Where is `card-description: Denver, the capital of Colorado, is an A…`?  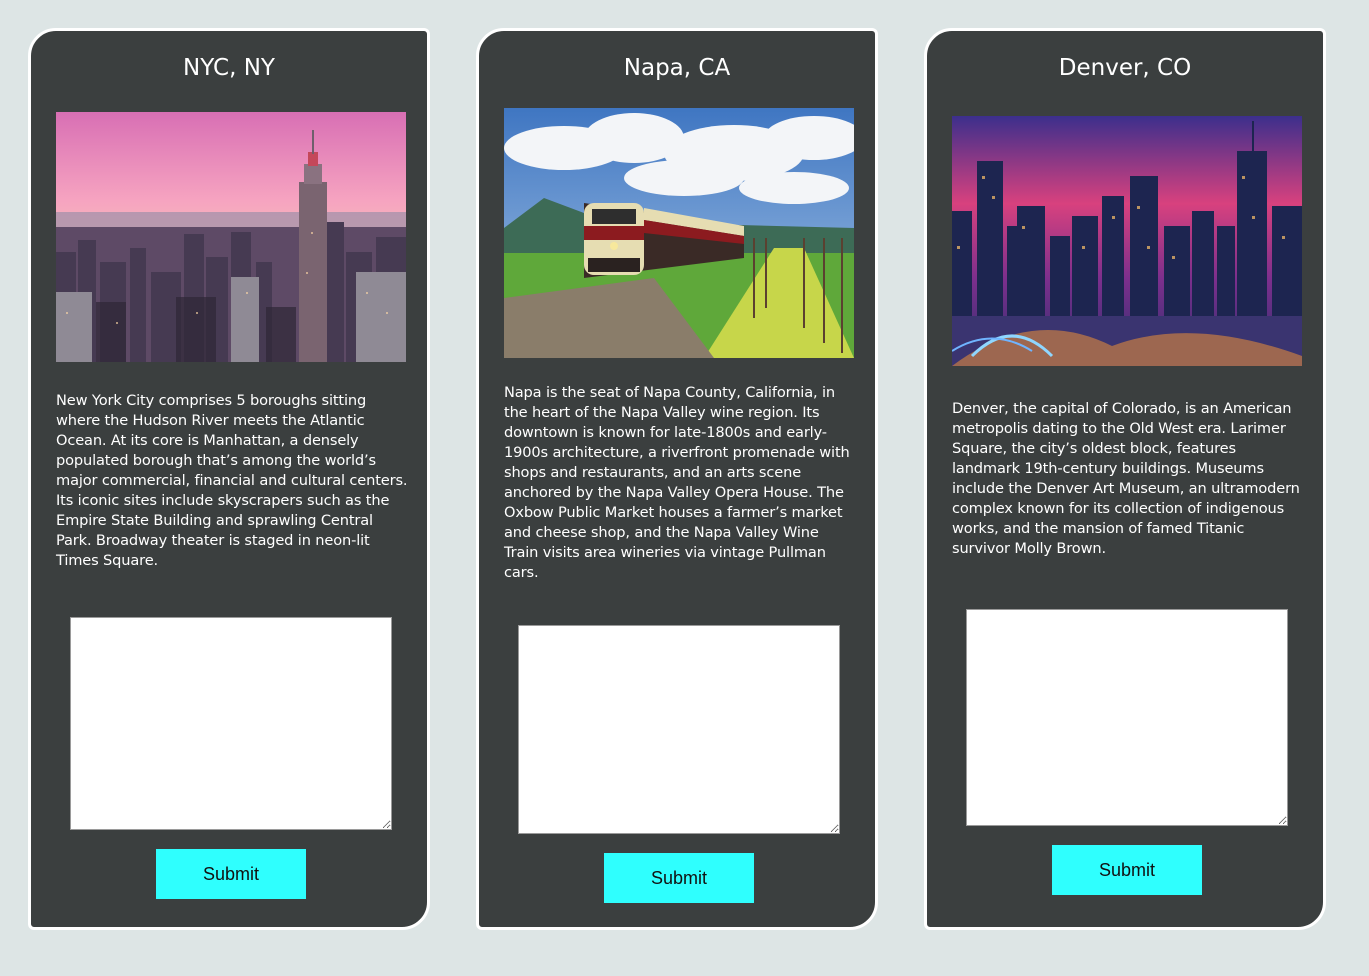
card-description: Denver, the capital of Colorado, is an A… is located at coordinates (1126, 478).